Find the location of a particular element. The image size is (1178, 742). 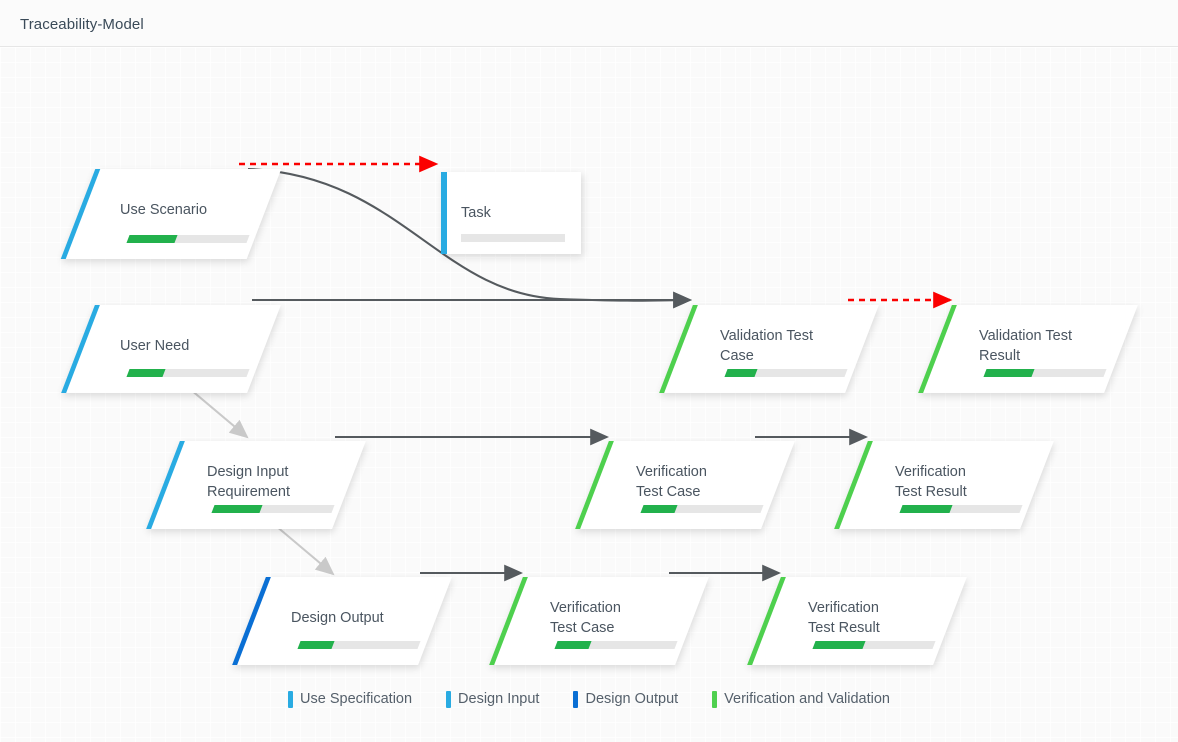

node-validation-test-case: Validation Test Case is located at coordinates (769, 349).